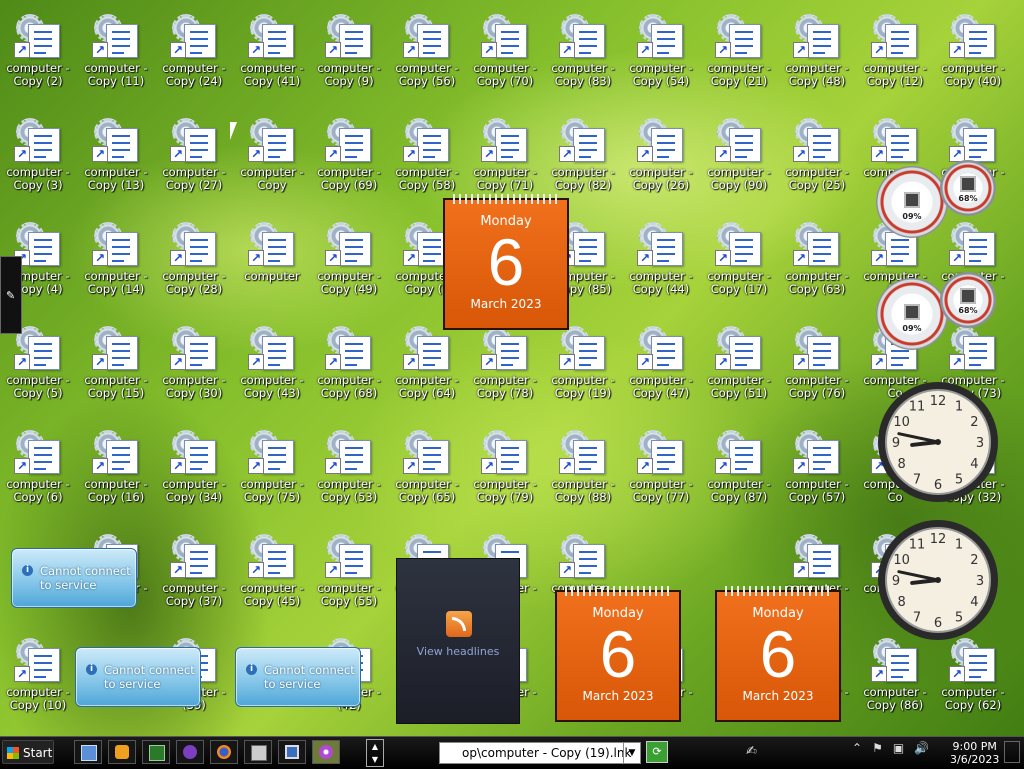  Describe the element at coordinates (898, 748) in the screenshot. I see `network-icon: ▣` at that location.